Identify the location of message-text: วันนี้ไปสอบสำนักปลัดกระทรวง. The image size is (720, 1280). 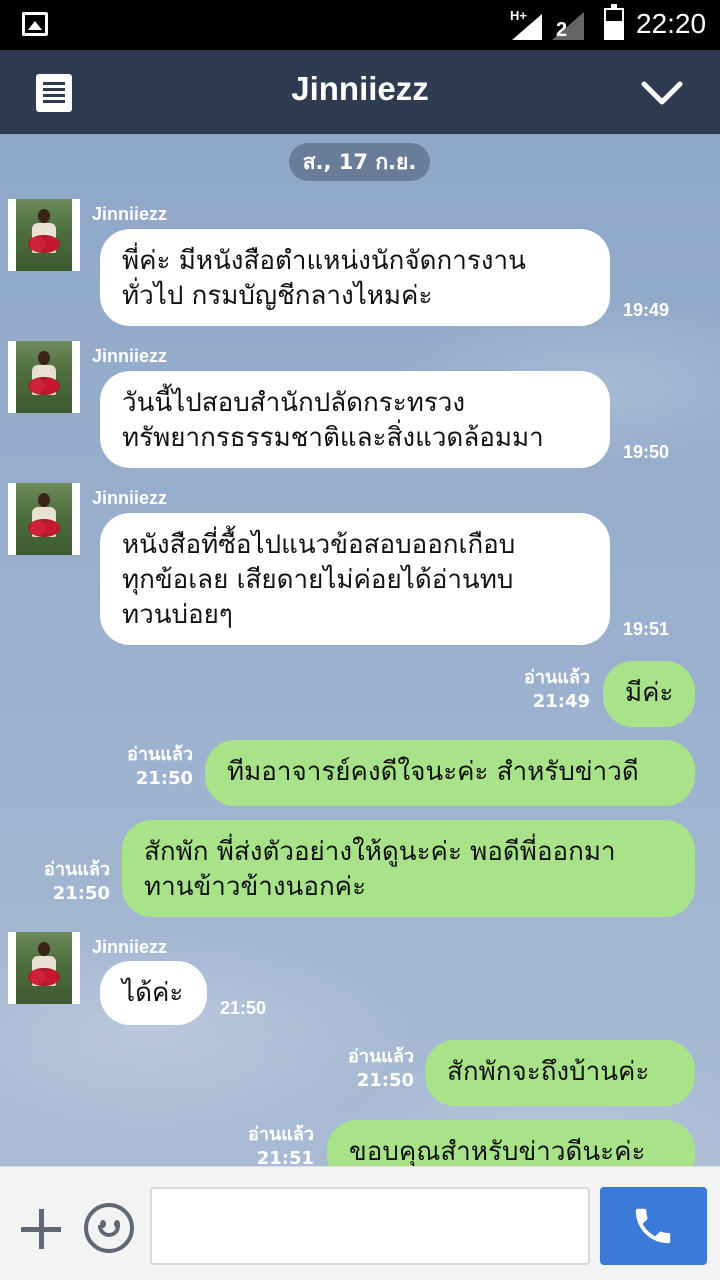
(294, 403).